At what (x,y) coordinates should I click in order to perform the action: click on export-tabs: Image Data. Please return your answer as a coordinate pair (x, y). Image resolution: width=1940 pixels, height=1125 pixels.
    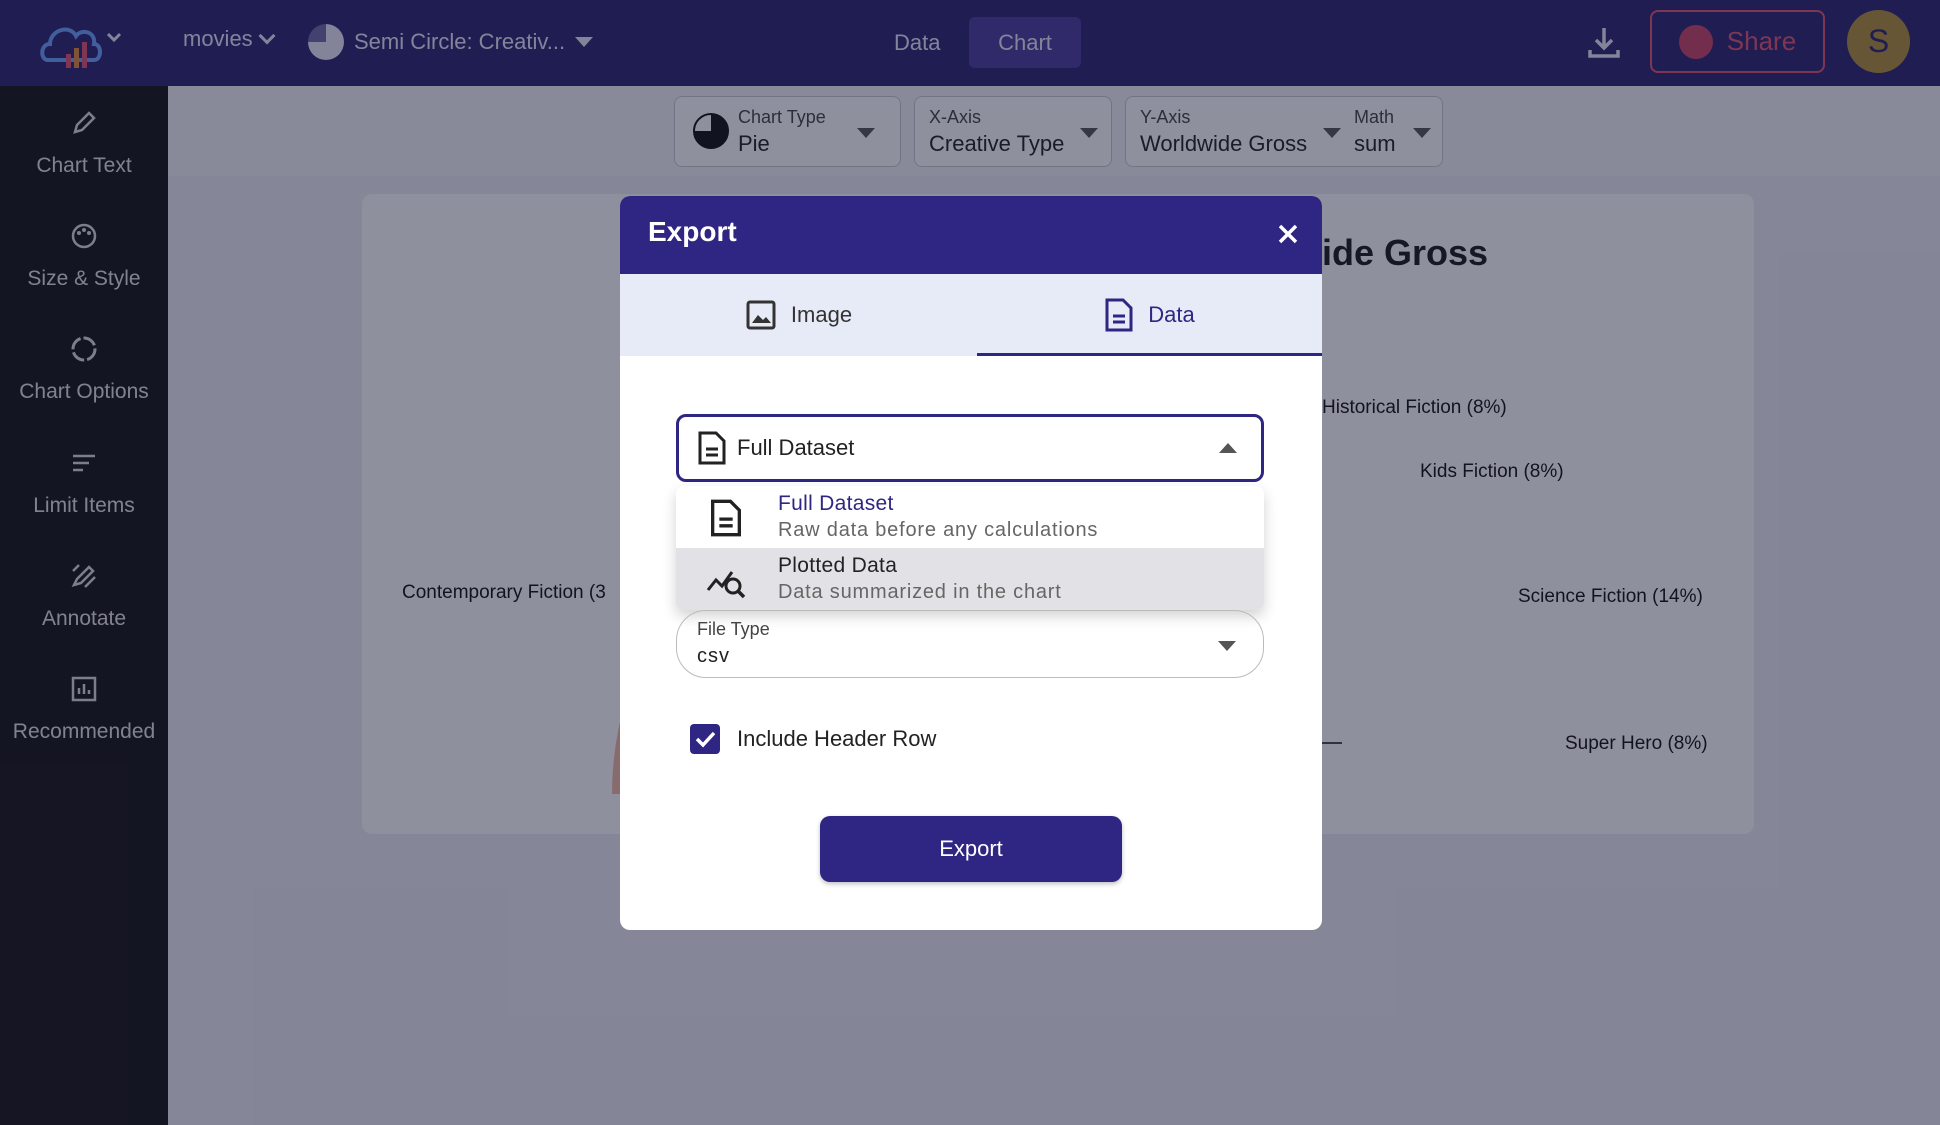
    Looking at the image, I should click on (971, 315).